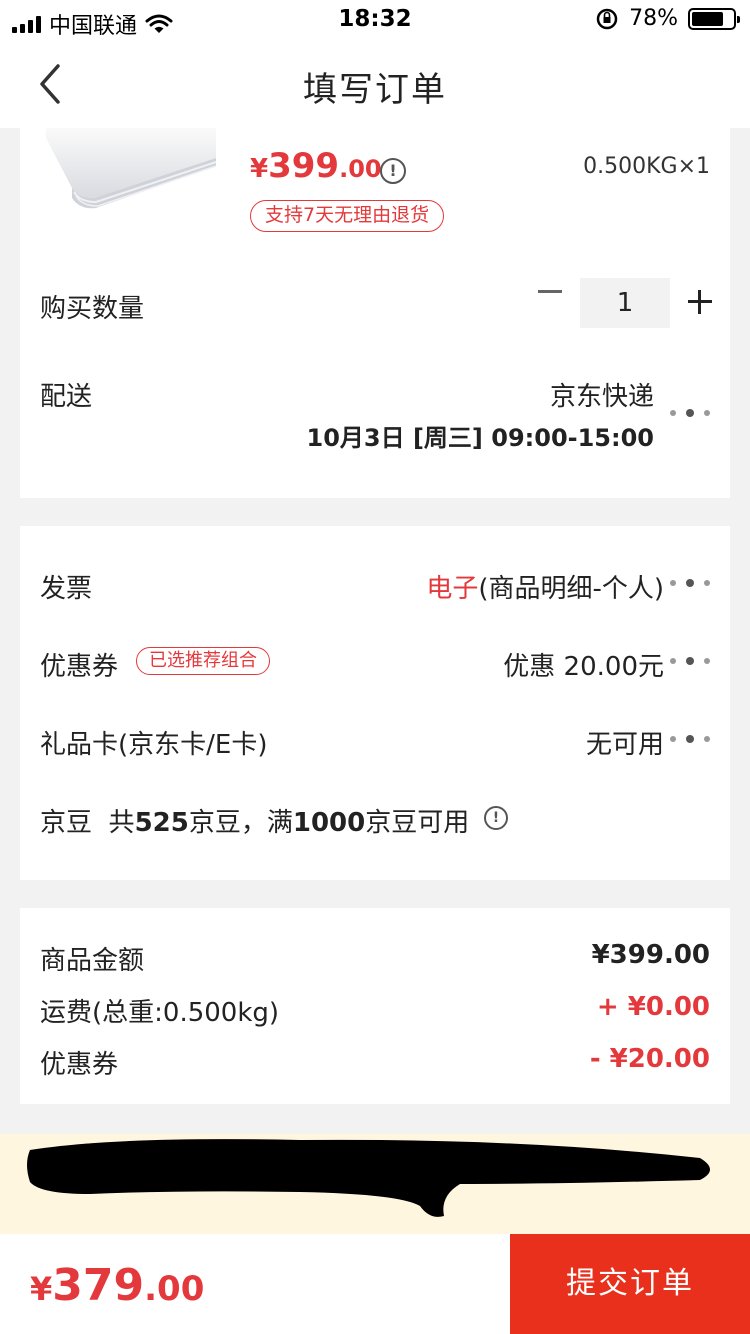 The width and height of the screenshot is (750, 1334). What do you see at coordinates (602, 394) in the screenshot?
I see `delivery-carrier: 京东快递` at bounding box center [602, 394].